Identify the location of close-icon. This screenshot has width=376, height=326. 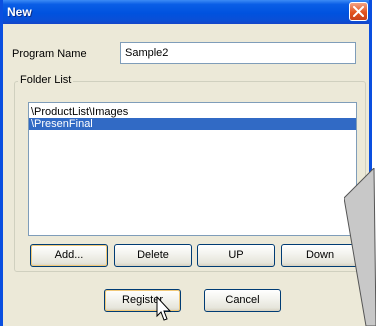
(358, 11).